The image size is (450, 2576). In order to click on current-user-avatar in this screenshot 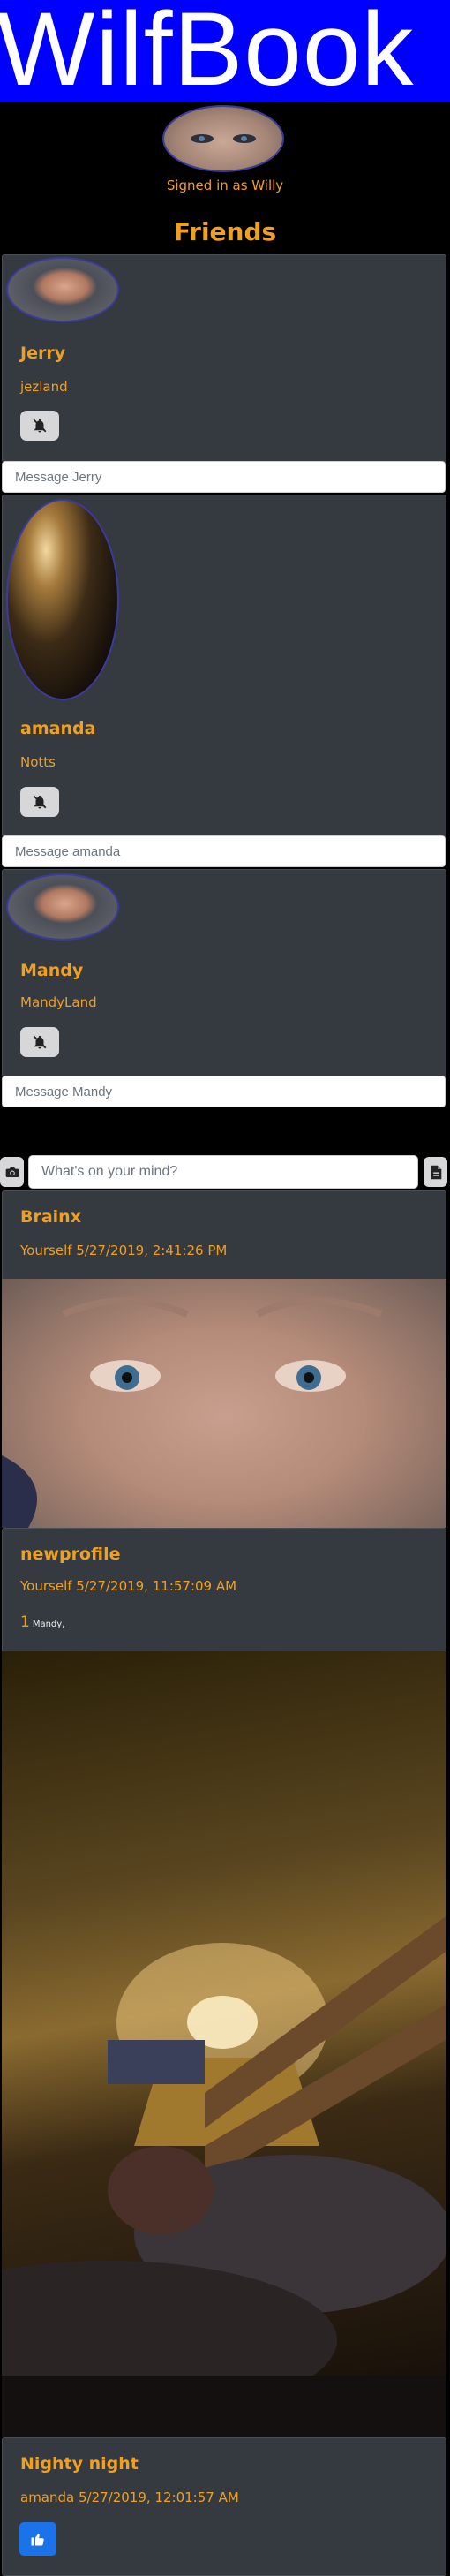, I will do `click(223, 138)`.